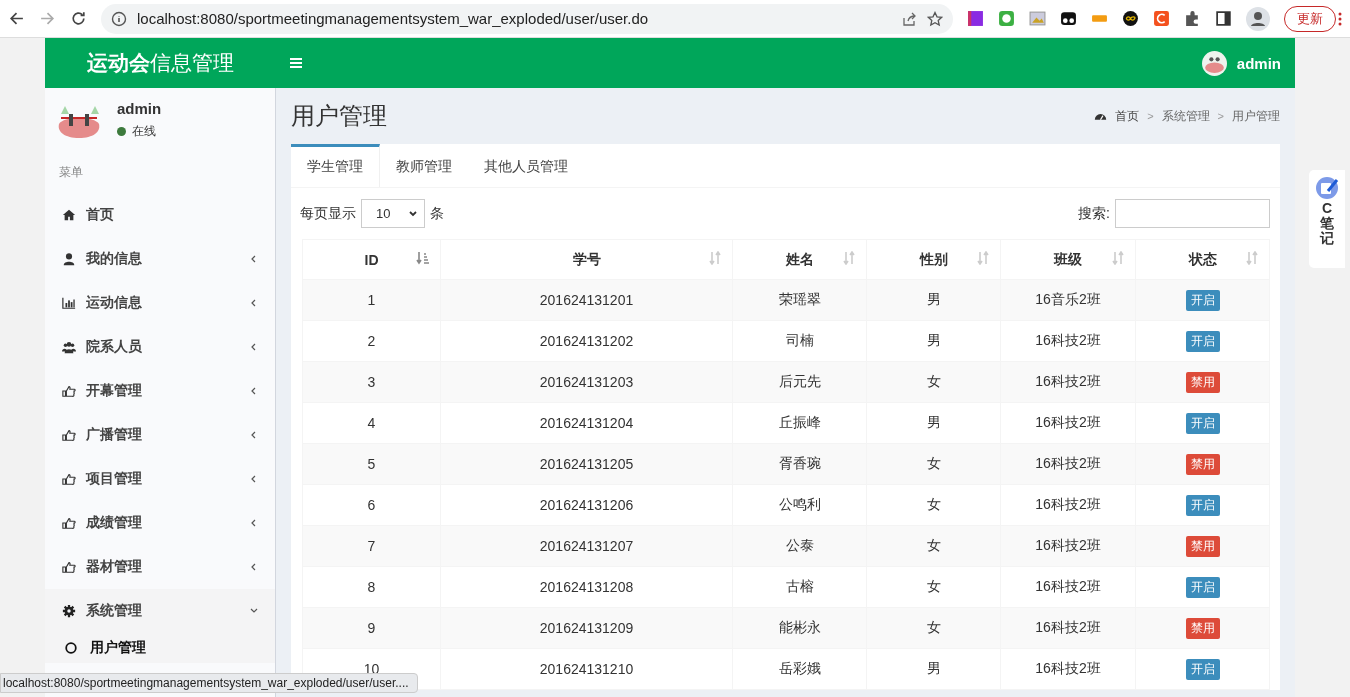 This screenshot has width=1350, height=697. Describe the element at coordinates (371, 259) in the screenshot. I see `column-header: ID` at that location.